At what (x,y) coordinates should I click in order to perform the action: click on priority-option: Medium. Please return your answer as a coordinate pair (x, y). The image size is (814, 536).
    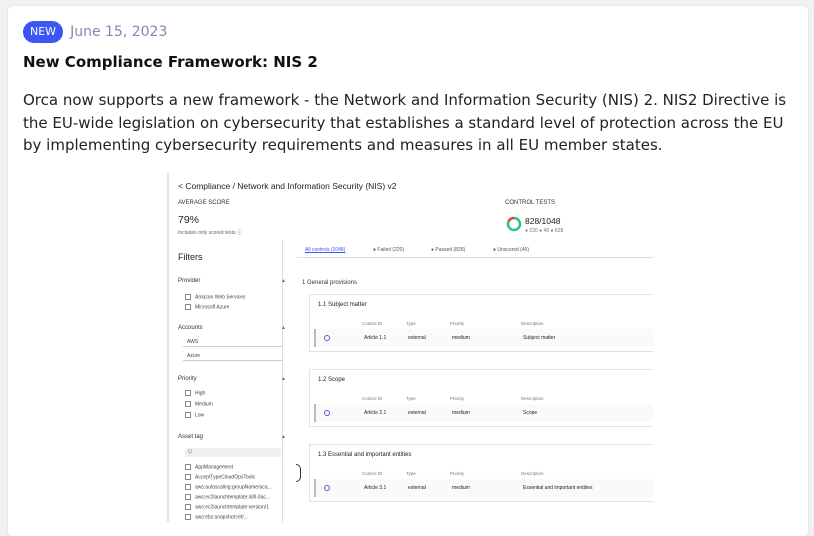
    Looking at the image, I should click on (199, 404).